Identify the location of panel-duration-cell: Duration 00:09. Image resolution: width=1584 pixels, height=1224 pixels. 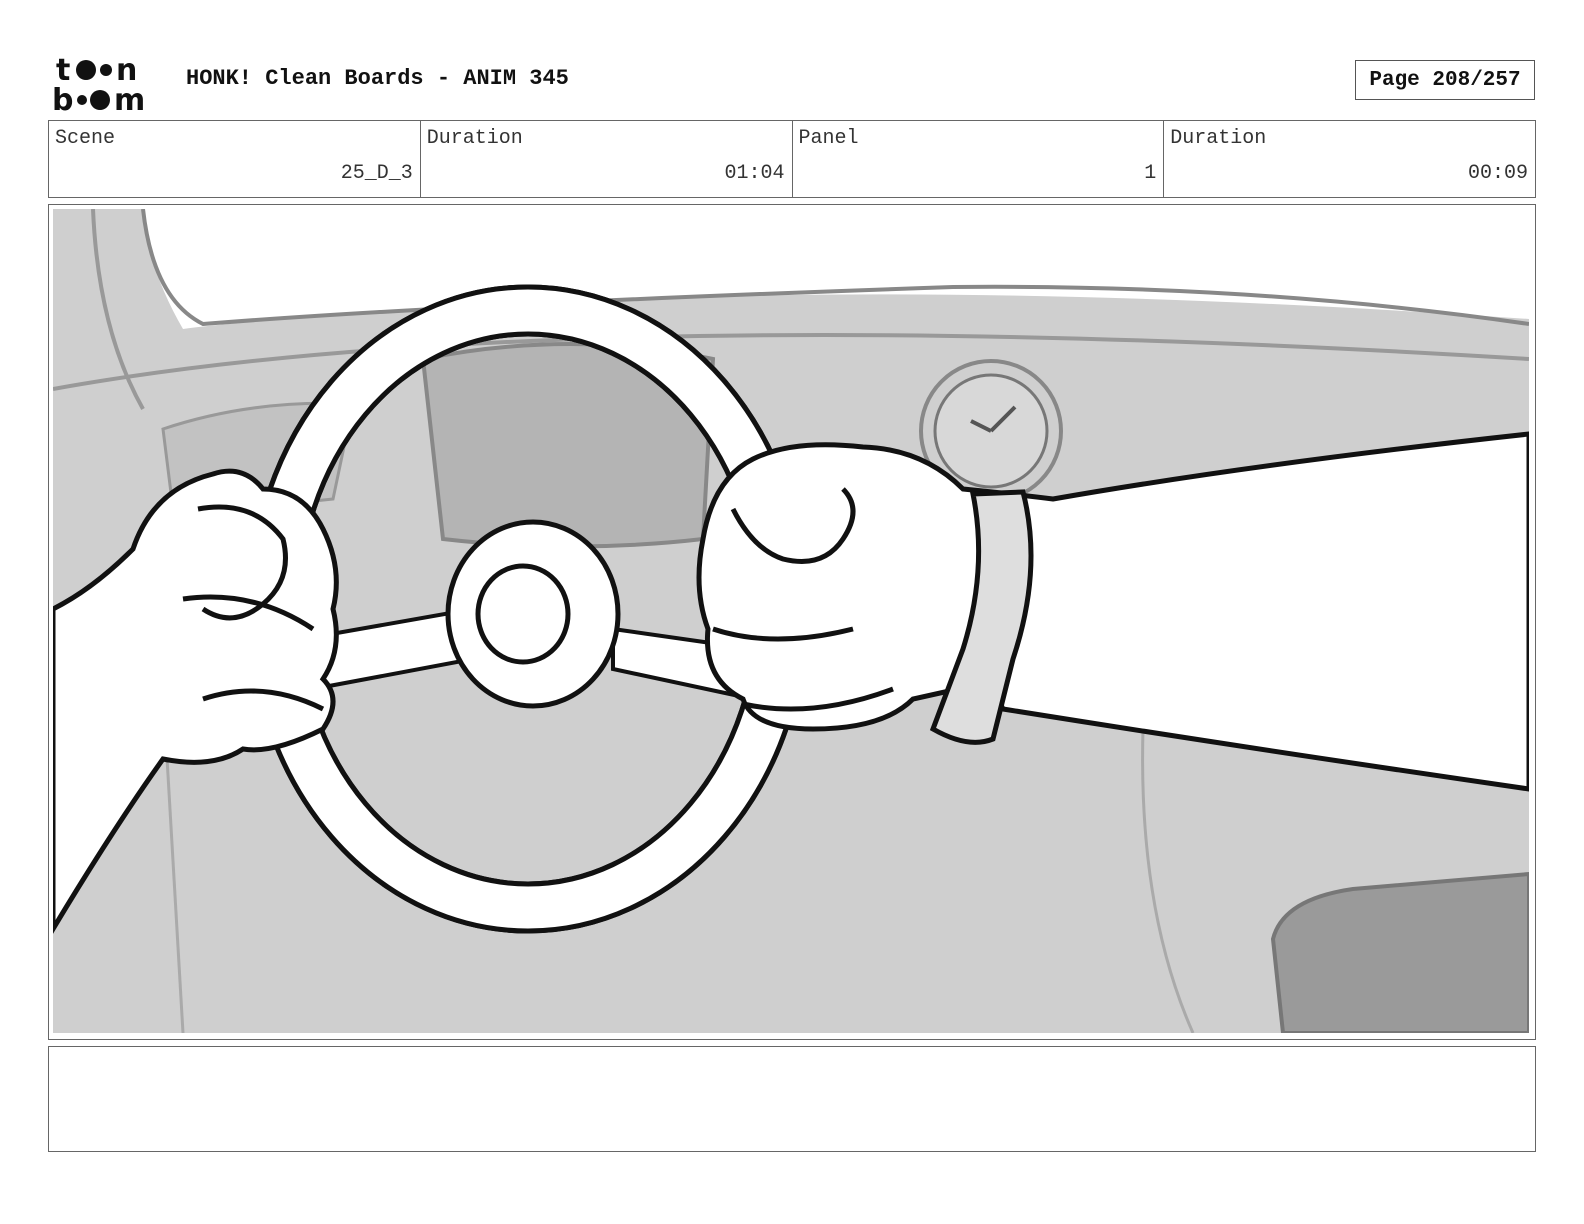
(1349, 159).